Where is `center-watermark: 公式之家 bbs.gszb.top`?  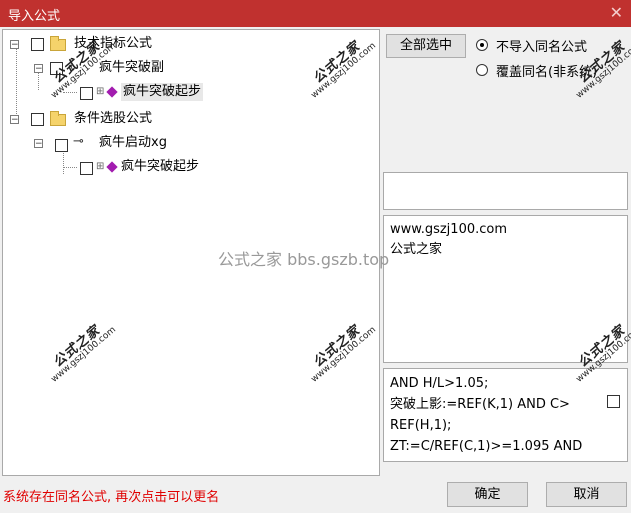 center-watermark: 公式之家 bbs.gszb.top is located at coordinates (304, 259).